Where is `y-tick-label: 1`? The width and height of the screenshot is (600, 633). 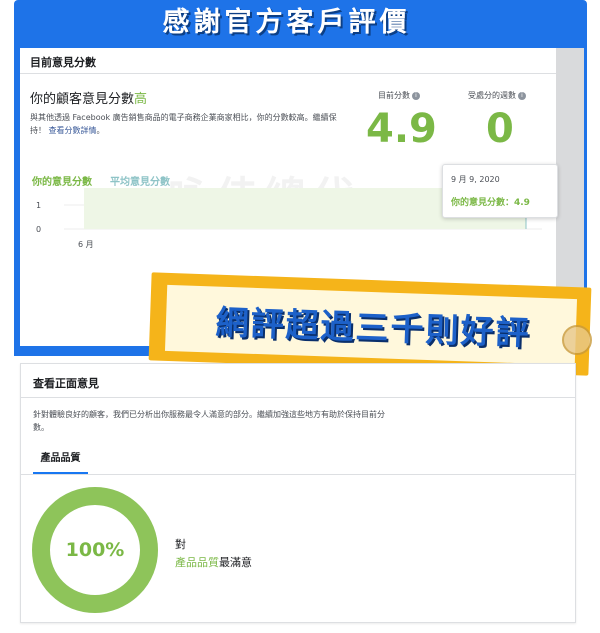 y-tick-label: 1 is located at coordinates (38, 205).